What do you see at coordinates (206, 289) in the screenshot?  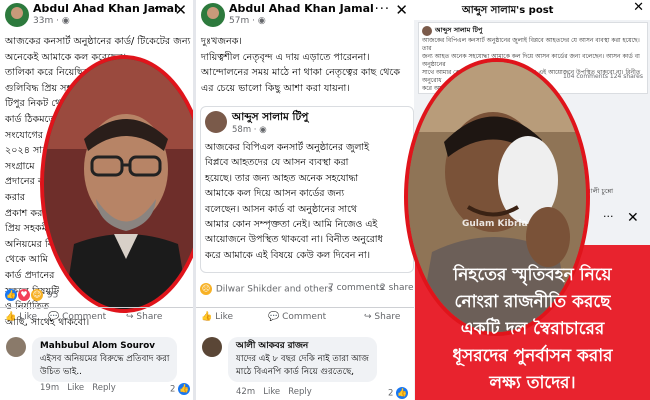 I see `sad-reaction-icon: ☹` at bounding box center [206, 289].